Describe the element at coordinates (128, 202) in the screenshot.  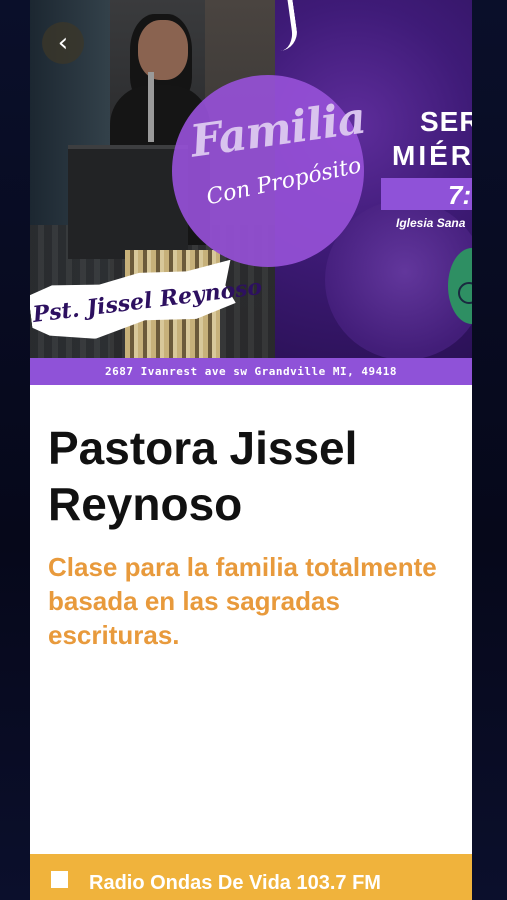
I see `podium` at that location.